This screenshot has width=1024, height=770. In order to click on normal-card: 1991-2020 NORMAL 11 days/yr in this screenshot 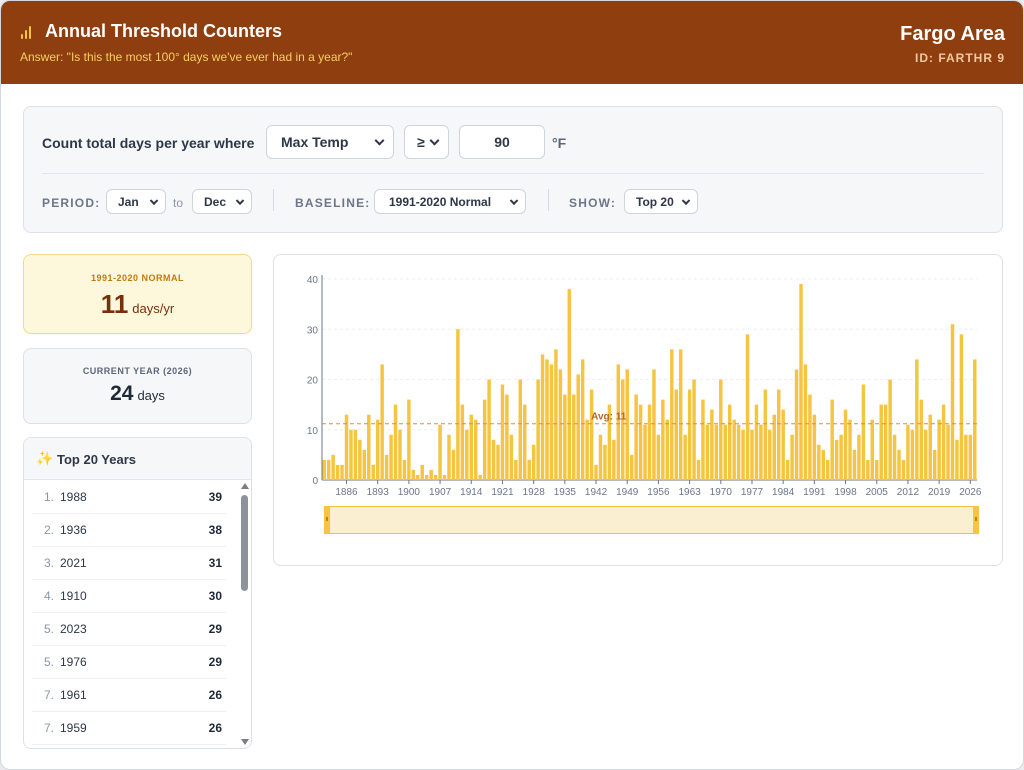, I will do `click(137, 294)`.